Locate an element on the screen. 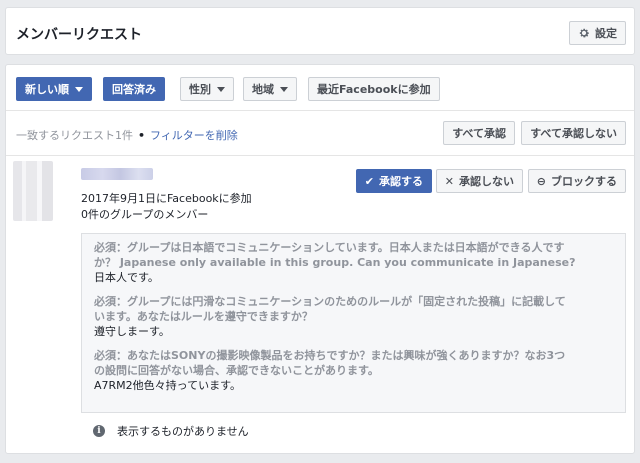 The image size is (640, 463). answer-text: 遵守しまーす。 is located at coordinates (132, 331).